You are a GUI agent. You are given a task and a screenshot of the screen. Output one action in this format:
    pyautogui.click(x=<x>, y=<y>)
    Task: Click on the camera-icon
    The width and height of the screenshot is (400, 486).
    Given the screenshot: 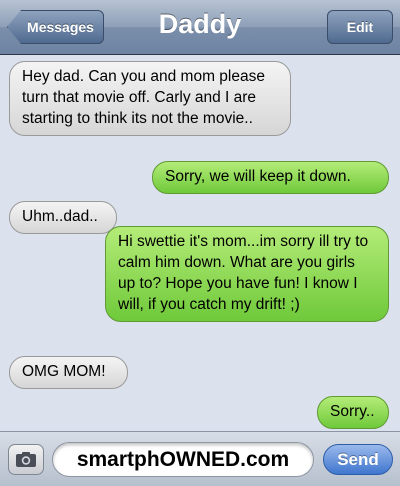 What is the action you would take?
    pyautogui.click(x=26, y=459)
    